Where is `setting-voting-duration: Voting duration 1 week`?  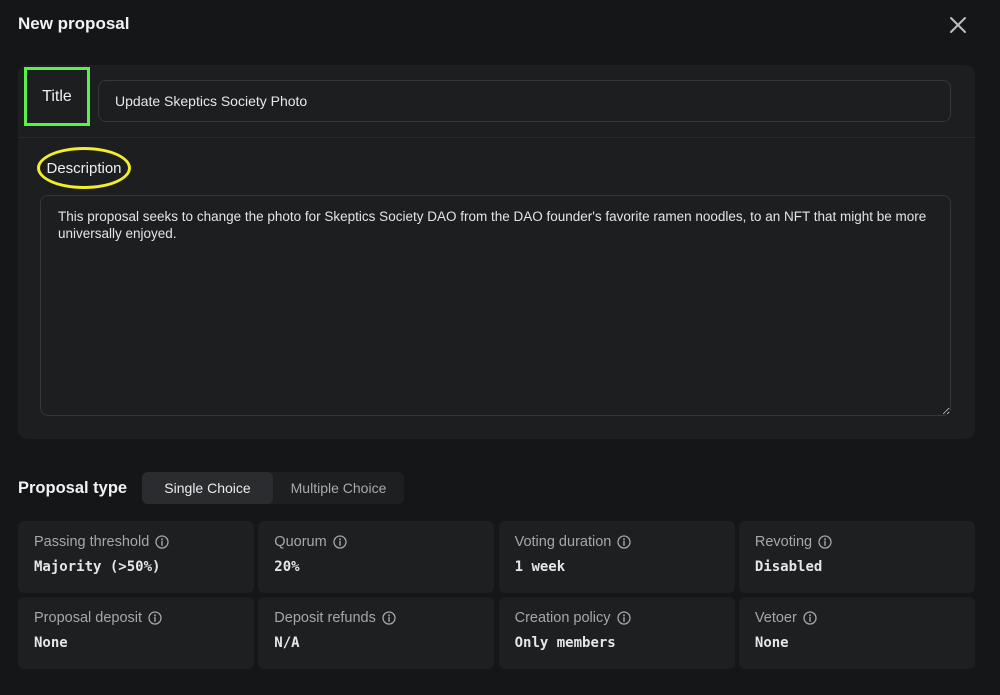 setting-voting-duration: Voting duration 1 week is located at coordinates (616, 557).